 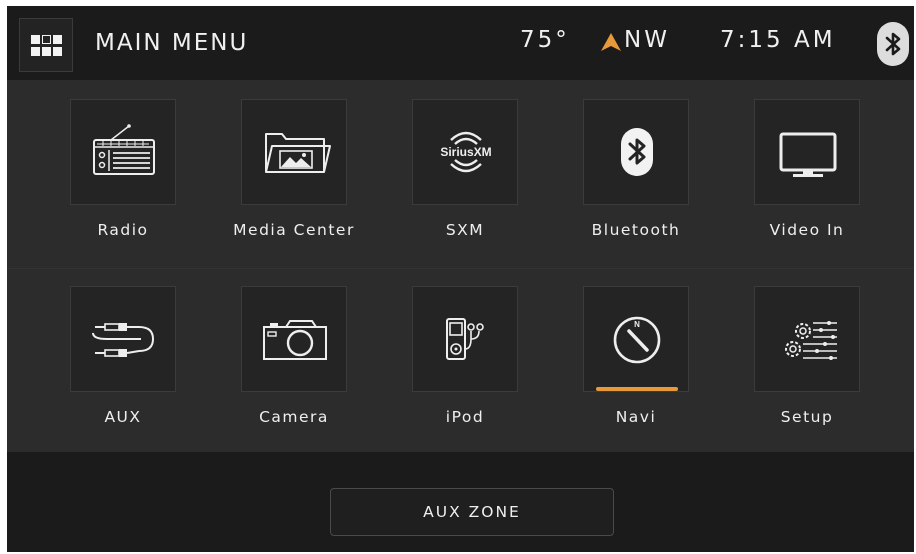 What do you see at coordinates (545, 40) in the screenshot?
I see `temperature-readout: 75°` at bounding box center [545, 40].